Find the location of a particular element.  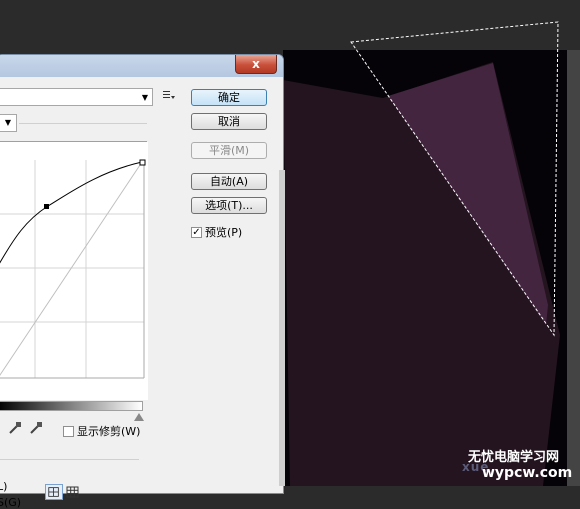

preview-checkbox: ✓ is located at coordinates (196, 232).